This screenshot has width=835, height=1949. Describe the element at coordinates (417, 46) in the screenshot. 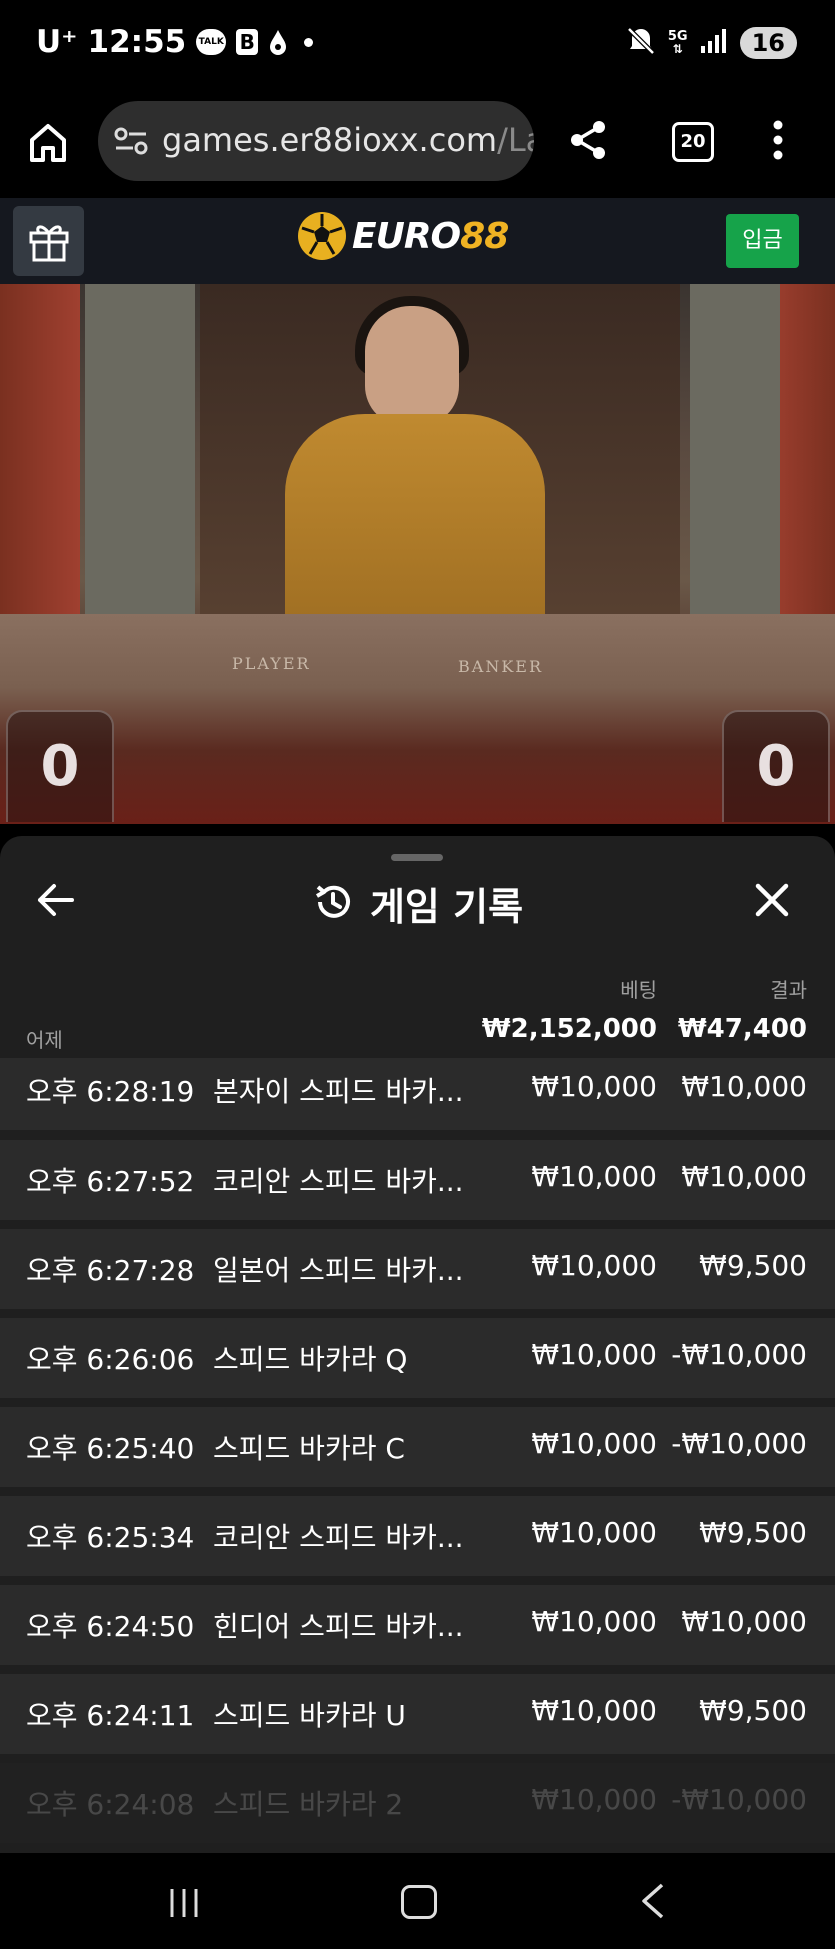

I see `status-bar: U⁺ 12:55 TALK B 5G ⇅ 16` at that location.